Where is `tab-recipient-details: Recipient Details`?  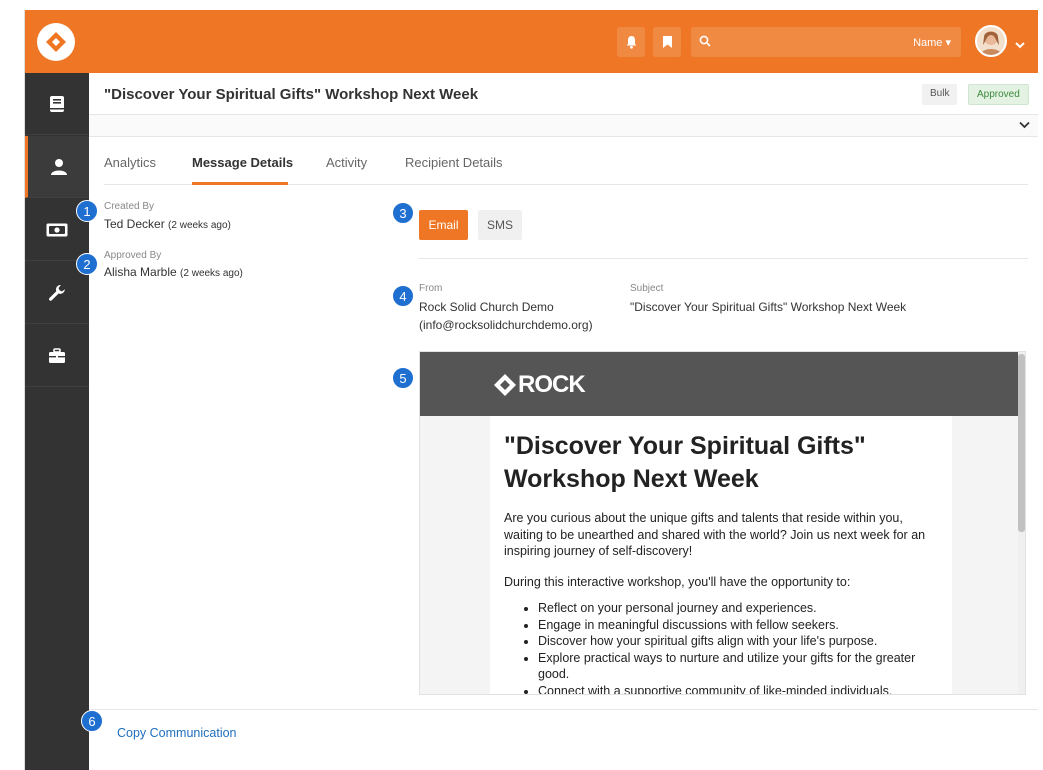 tab-recipient-details: Recipient Details is located at coordinates (454, 162).